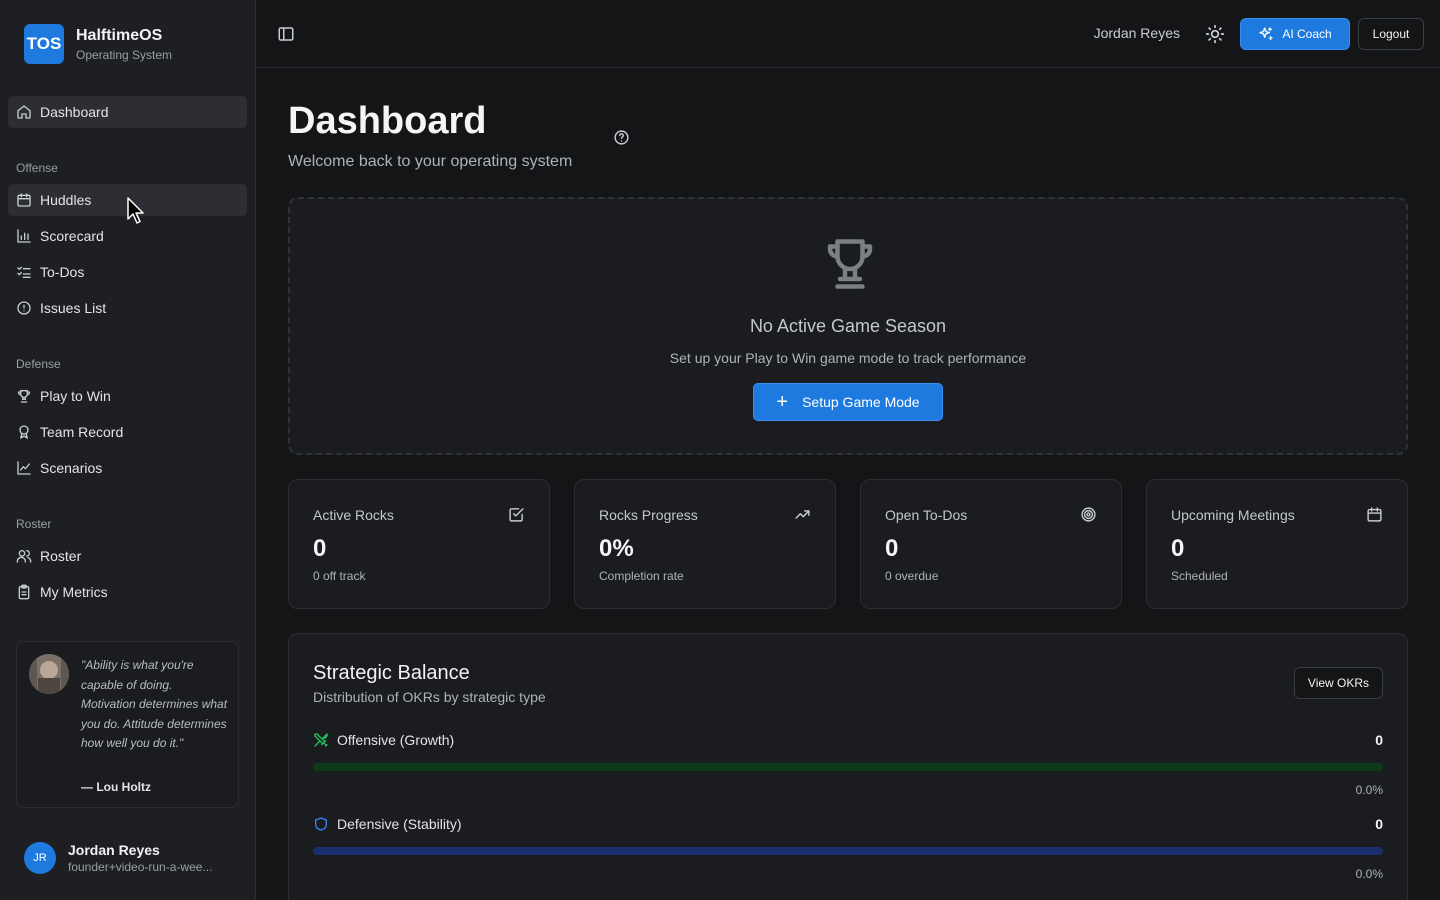  What do you see at coordinates (991, 544) in the screenshot?
I see `stat-card-open-todos: Open To-Dos 0 0 overdue` at bounding box center [991, 544].